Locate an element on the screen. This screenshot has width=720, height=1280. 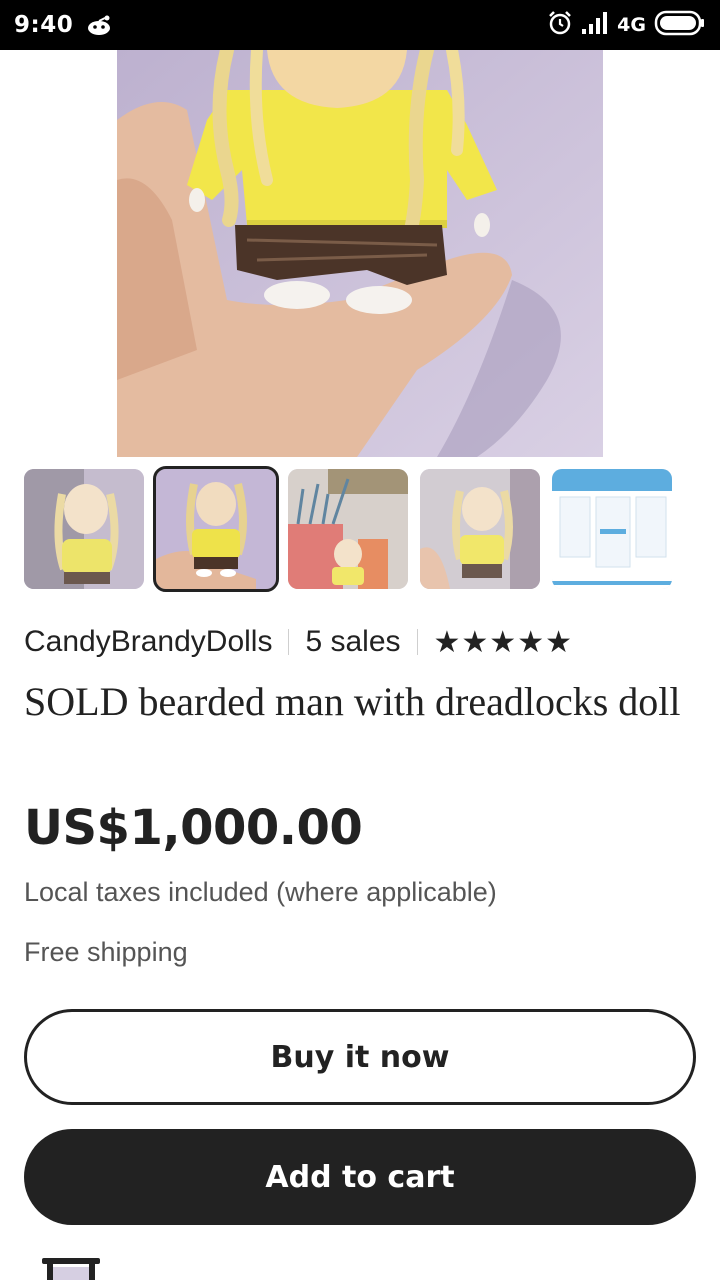
thumbnail-strip is located at coordinates (349, 529).